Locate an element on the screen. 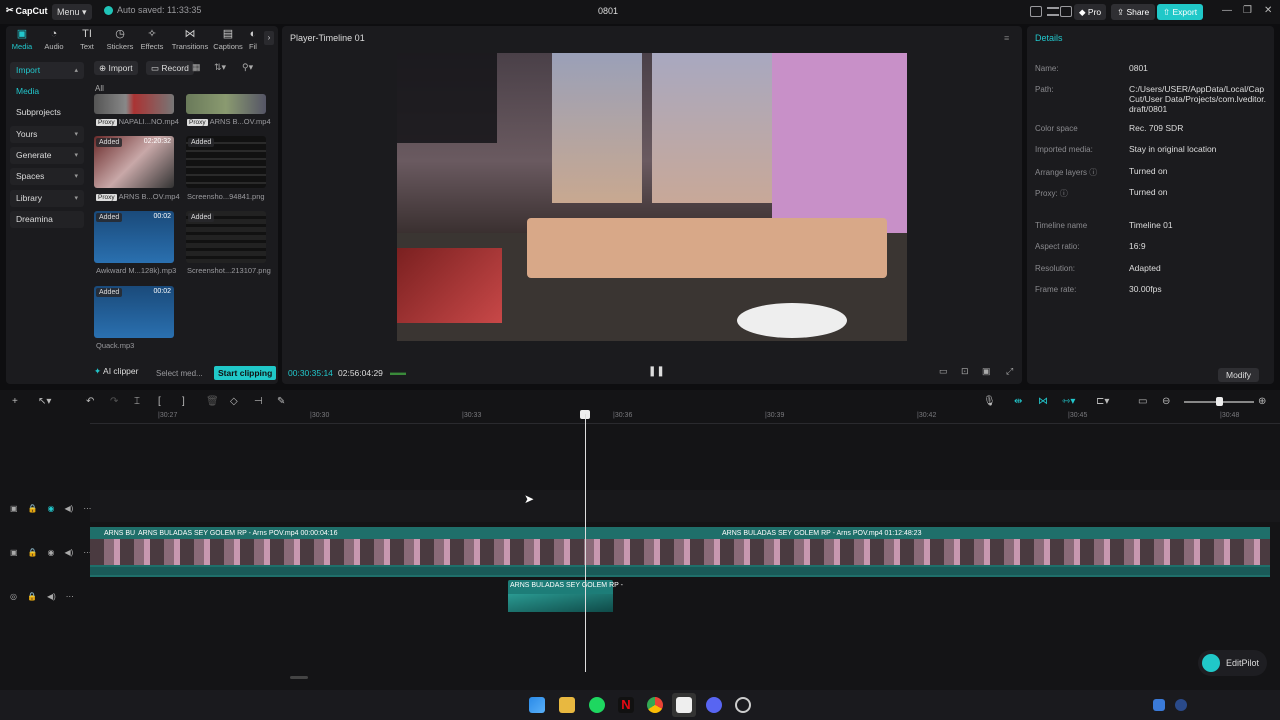 This screenshot has width=1280, height=720. netflix-icon: N is located at coordinates (626, 705).